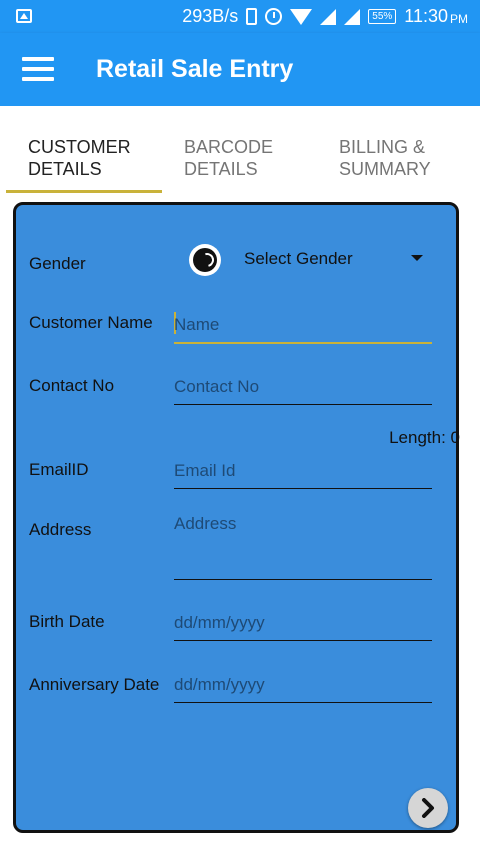 The height and width of the screenshot is (854, 480). I want to click on address-field, so click(303, 546).